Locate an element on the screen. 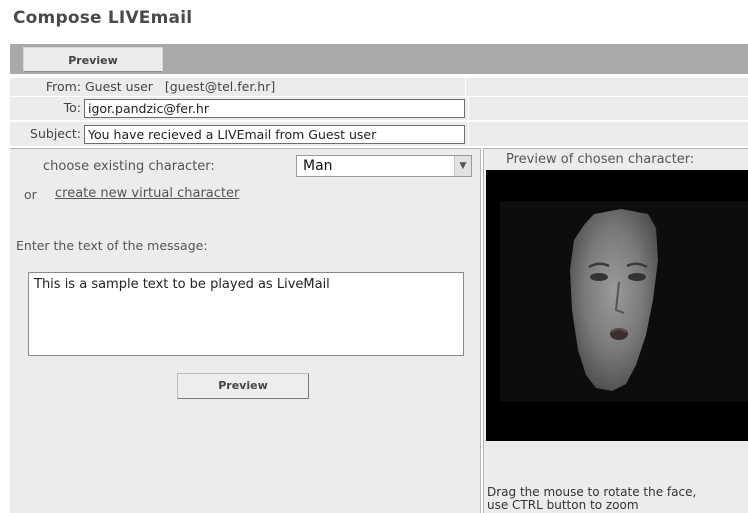 Image resolution: width=748 pixels, height=513 pixels. page-title: Compose LIVEmail is located at coordinates (103, 18).